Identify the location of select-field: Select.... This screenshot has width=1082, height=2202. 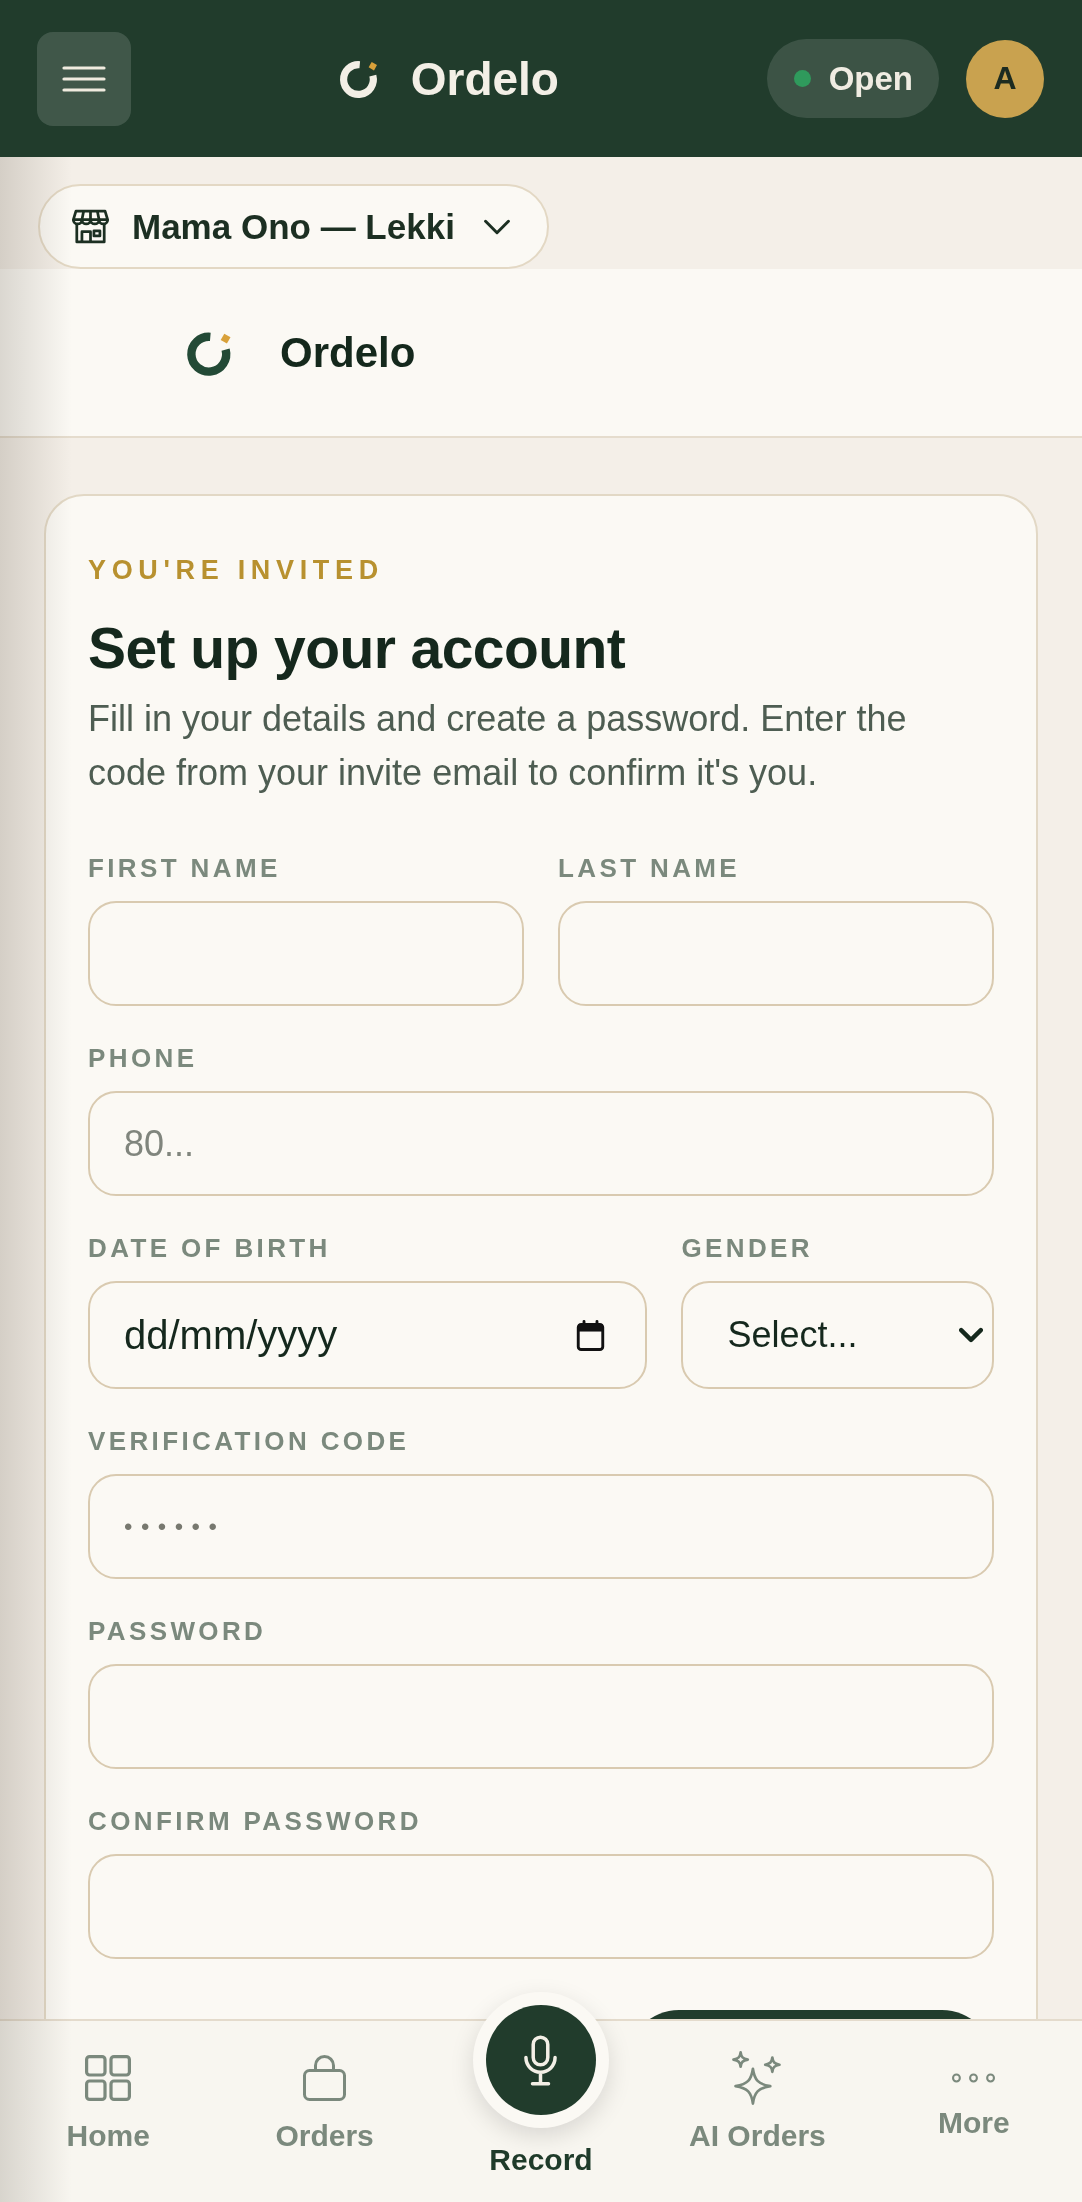
(837, 1335).